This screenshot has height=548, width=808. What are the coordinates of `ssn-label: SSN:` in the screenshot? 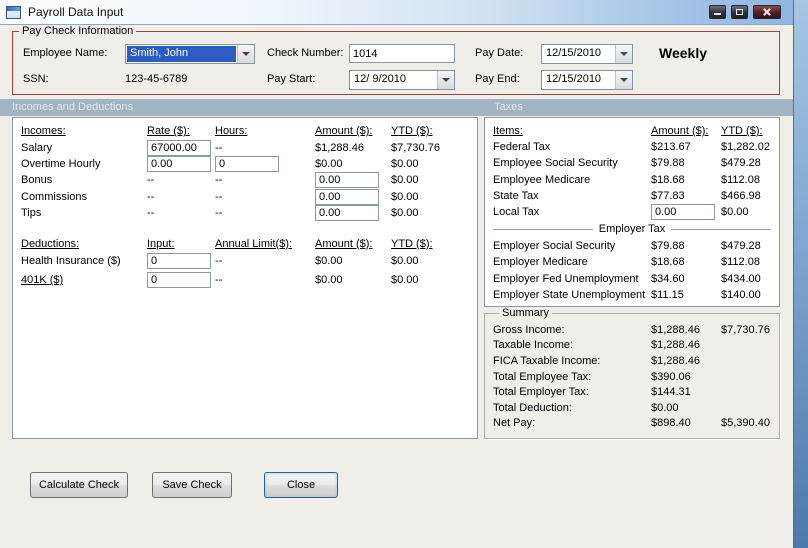 It's located at (36, 79).